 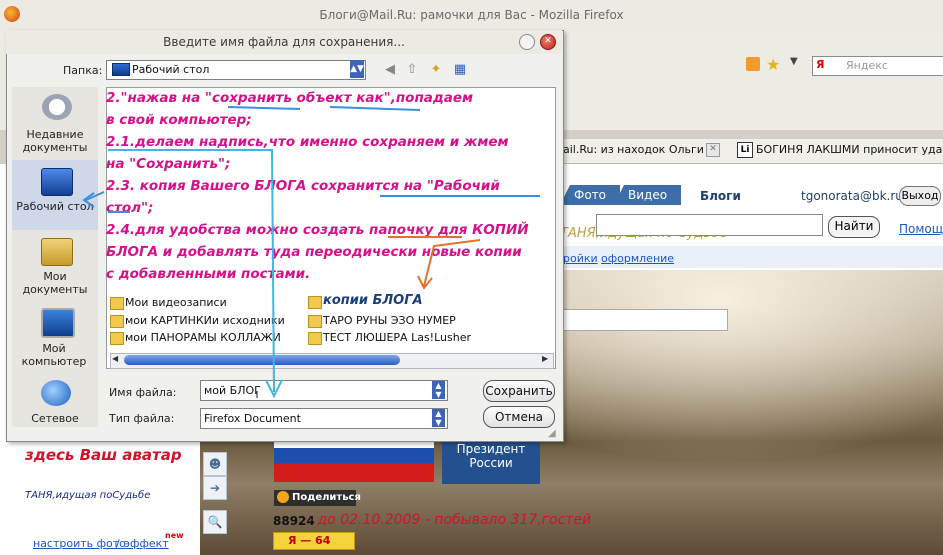 I want to click on folder-value: Рабочий стол, so click(x=171, y=69).